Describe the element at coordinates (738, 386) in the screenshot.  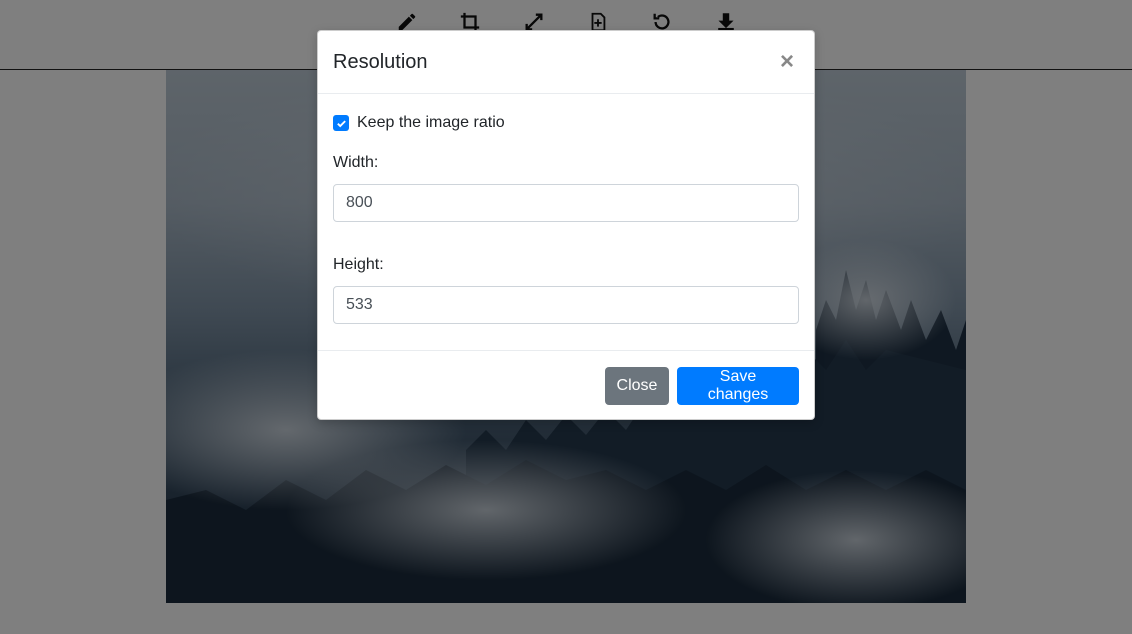
I see `save-changes-button: Save changes` at that location.